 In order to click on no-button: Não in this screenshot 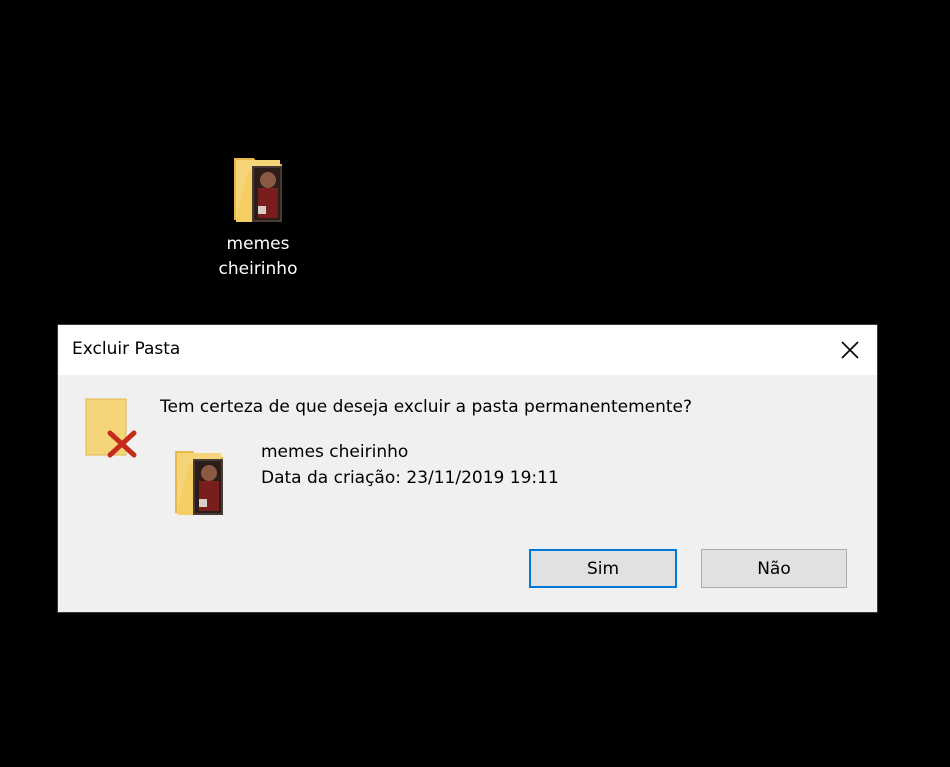, I will do `click(774, 568)`.